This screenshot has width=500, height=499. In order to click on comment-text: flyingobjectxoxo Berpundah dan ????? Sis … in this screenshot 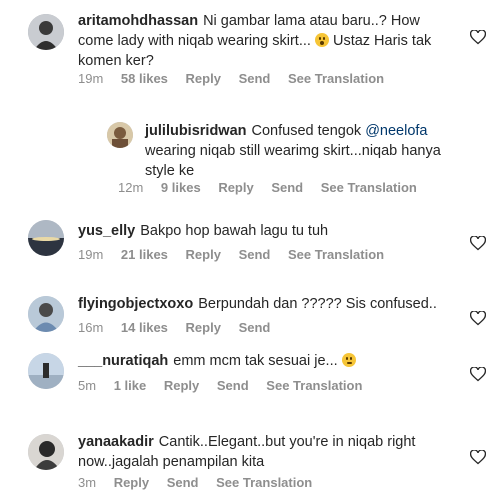, I will do `click(257, 304)`.